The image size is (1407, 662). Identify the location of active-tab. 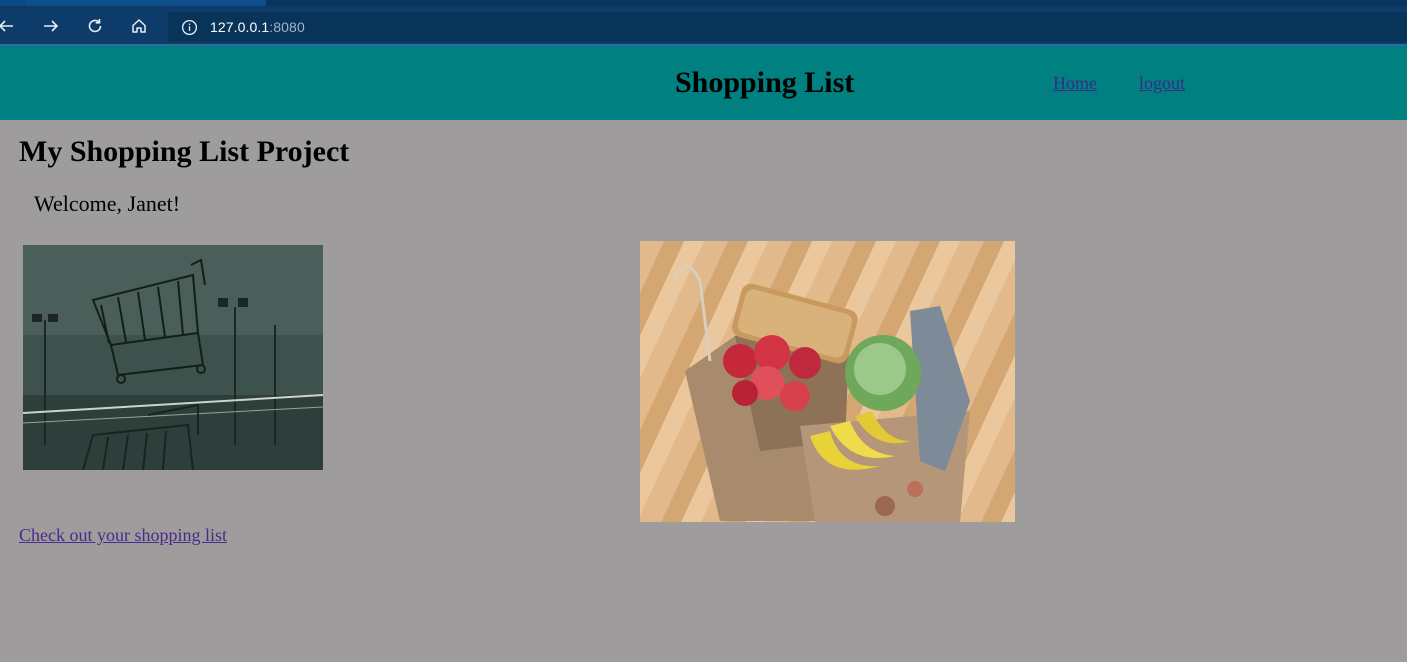
(13, 3).